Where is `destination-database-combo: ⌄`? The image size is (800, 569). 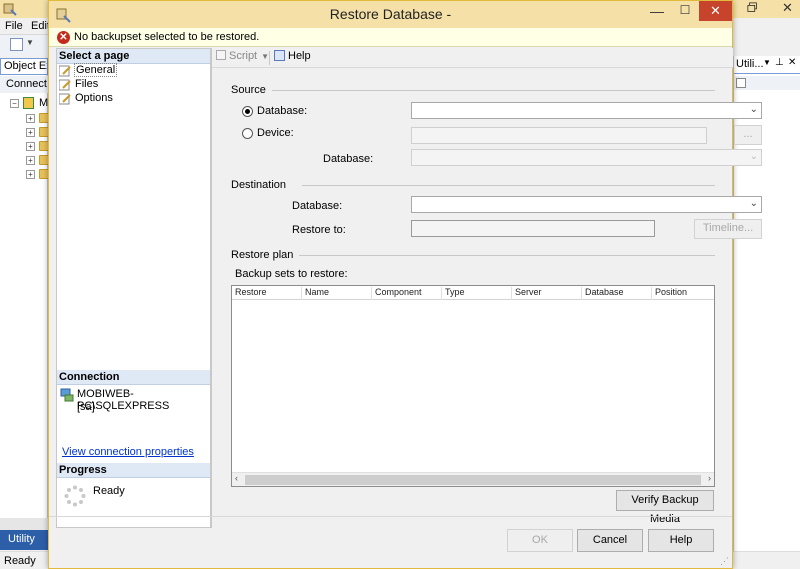
destination-database-combo: ⌄ is located at coordinates (586, 204).